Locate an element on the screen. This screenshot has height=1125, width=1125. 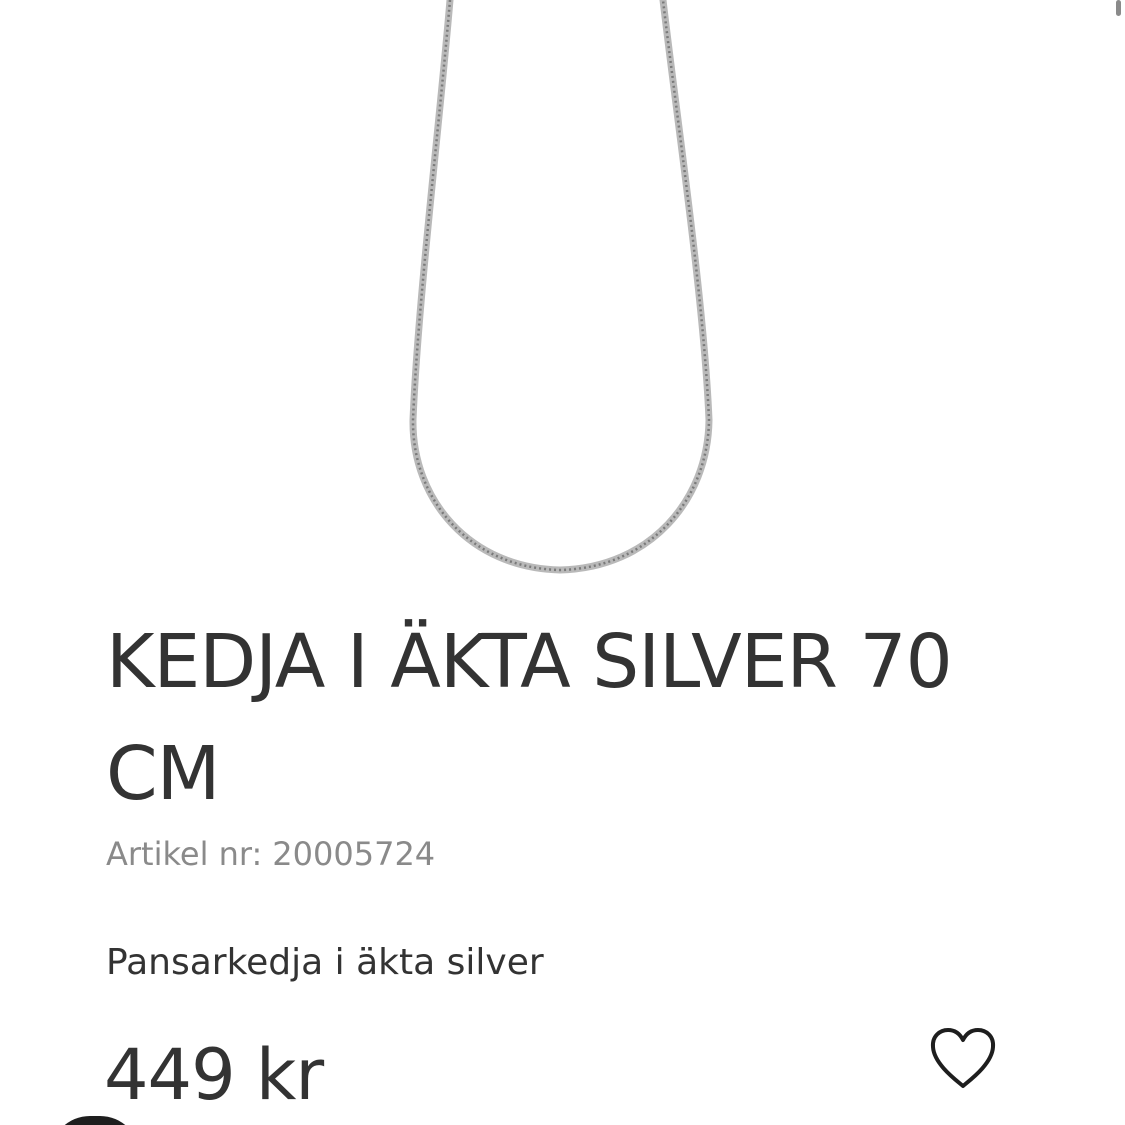
product-title: KEDJA I ÄKTA SILVER 70 CM is located at coordinates (529, 718).